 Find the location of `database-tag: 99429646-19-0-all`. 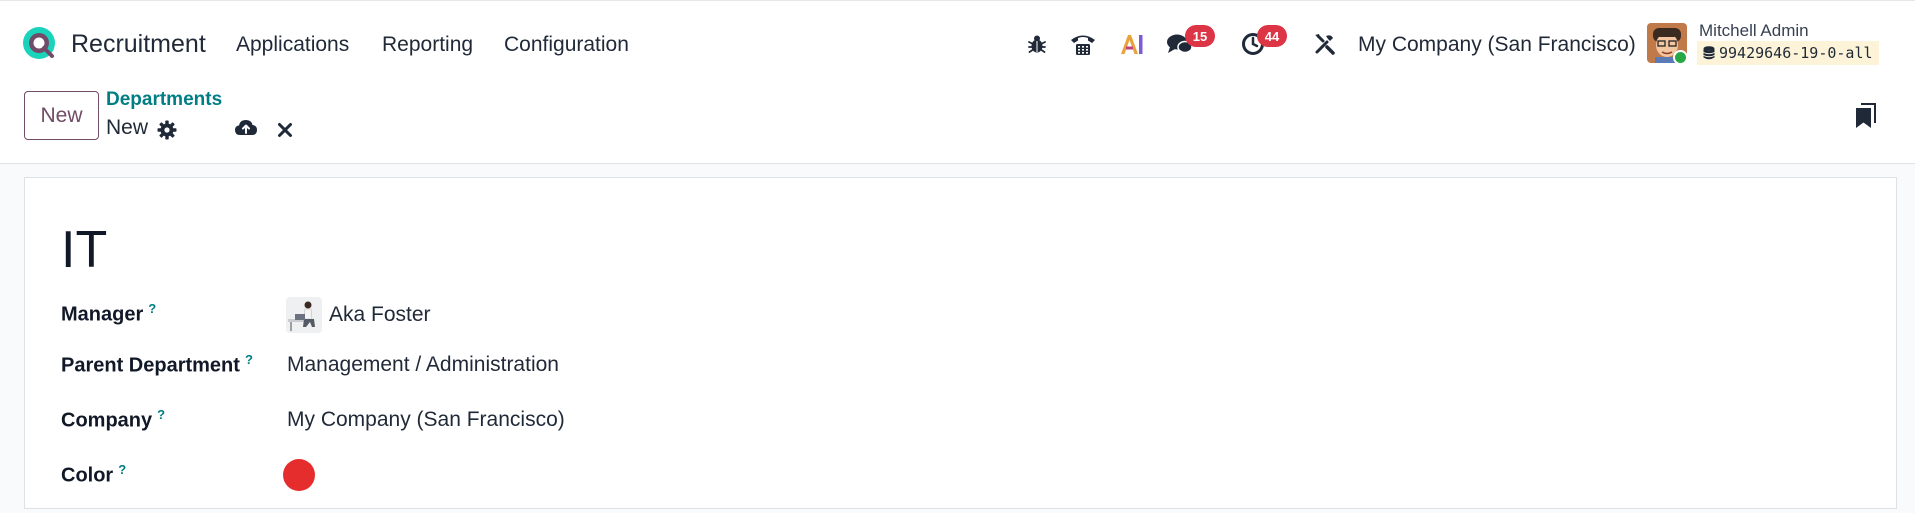

database-tag: 99429646-19-0-all is located at coordinates (1788, 53).